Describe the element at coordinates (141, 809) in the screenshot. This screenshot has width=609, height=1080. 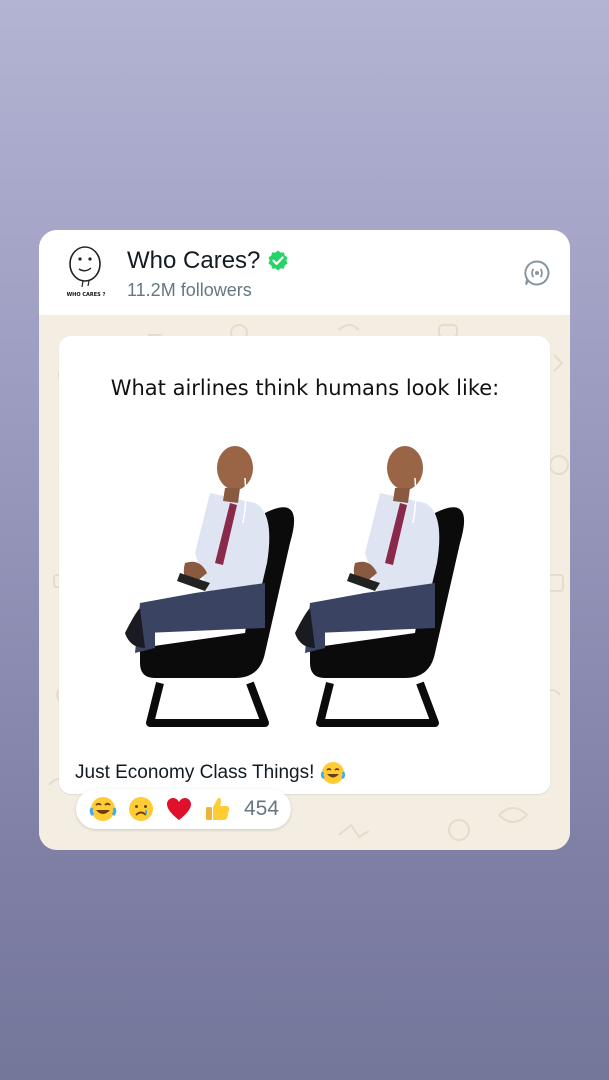
I see `crying-face-reaction-icon` at that location.